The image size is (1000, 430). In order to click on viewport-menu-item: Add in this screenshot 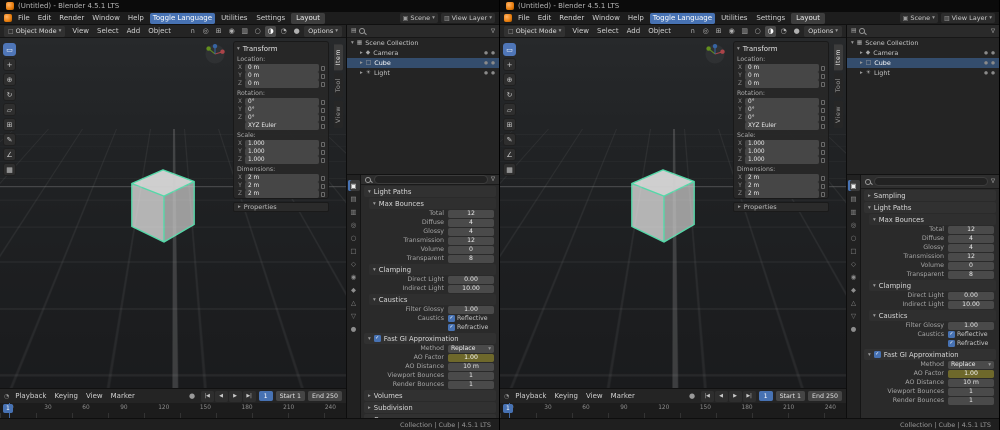, I will do `click(134, 31)`.